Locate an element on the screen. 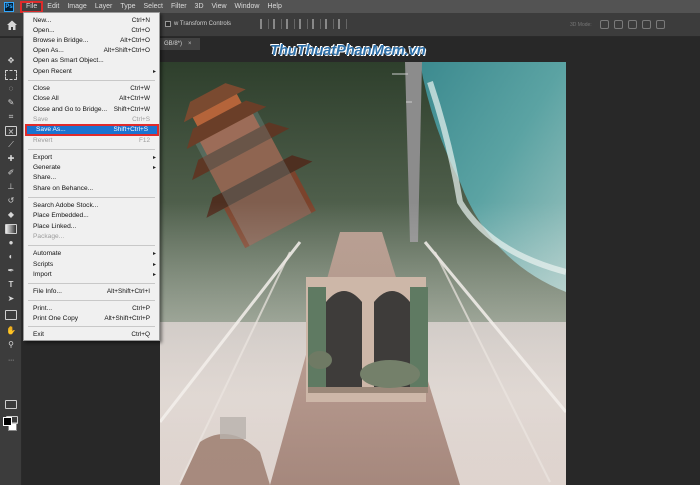 The width and height of the screenshot is (700, 485). align-right-icon is located at coordinates (290, 24).